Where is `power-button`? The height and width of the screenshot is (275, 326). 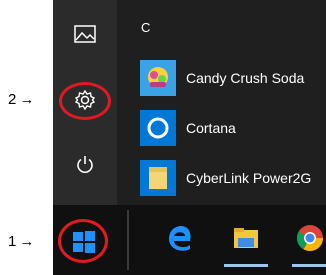
power-button is located at coordinates (85, 165).